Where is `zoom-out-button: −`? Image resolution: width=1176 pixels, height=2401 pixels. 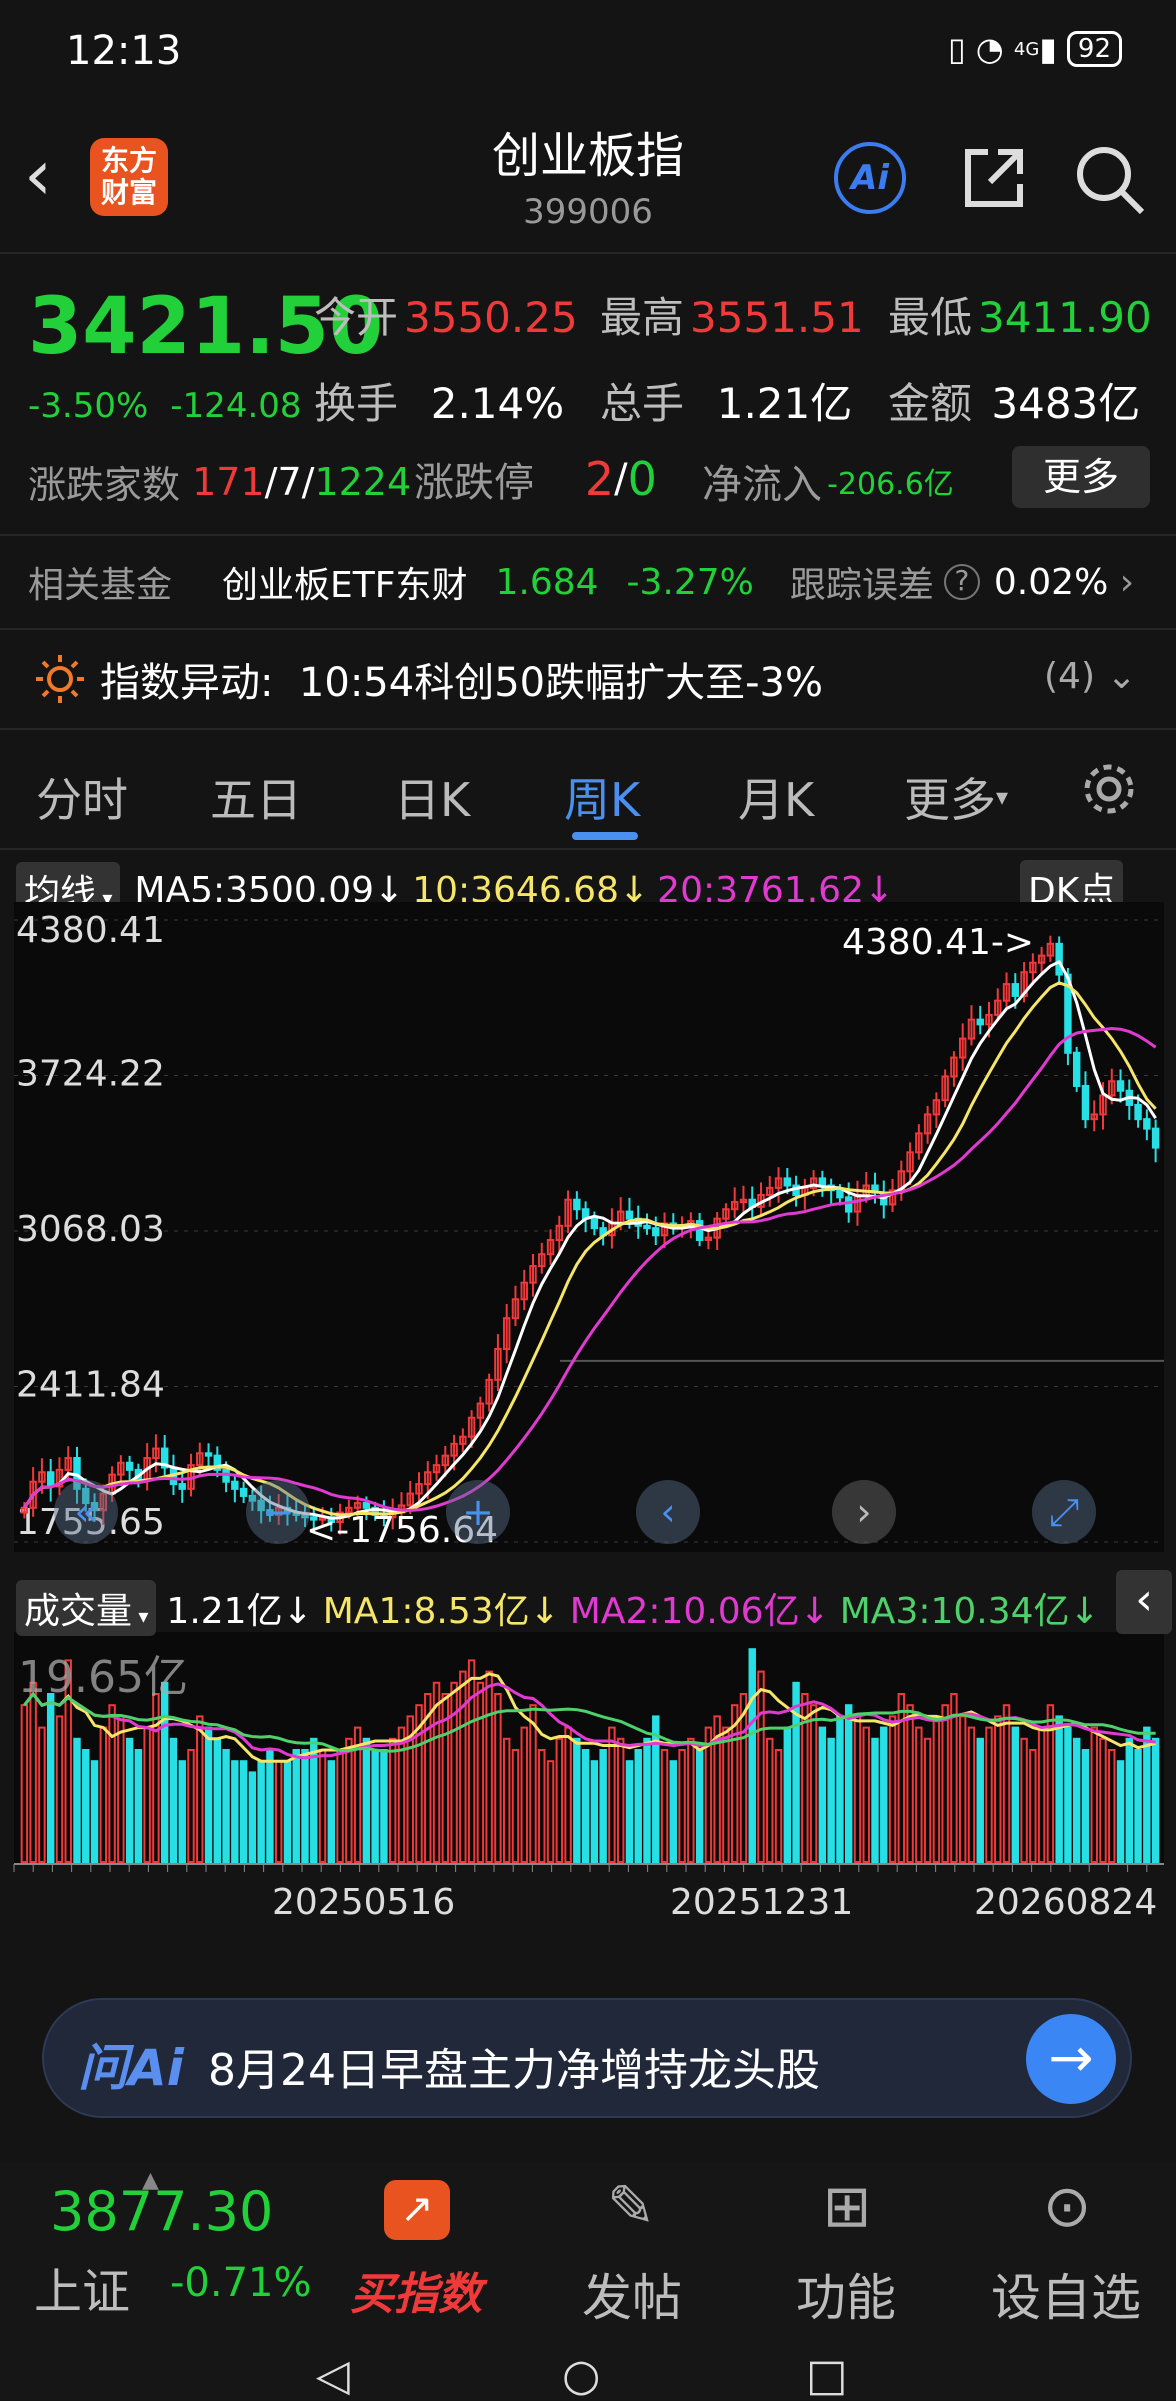 zoom-out-button: − is located at coordinates (278, 1512).